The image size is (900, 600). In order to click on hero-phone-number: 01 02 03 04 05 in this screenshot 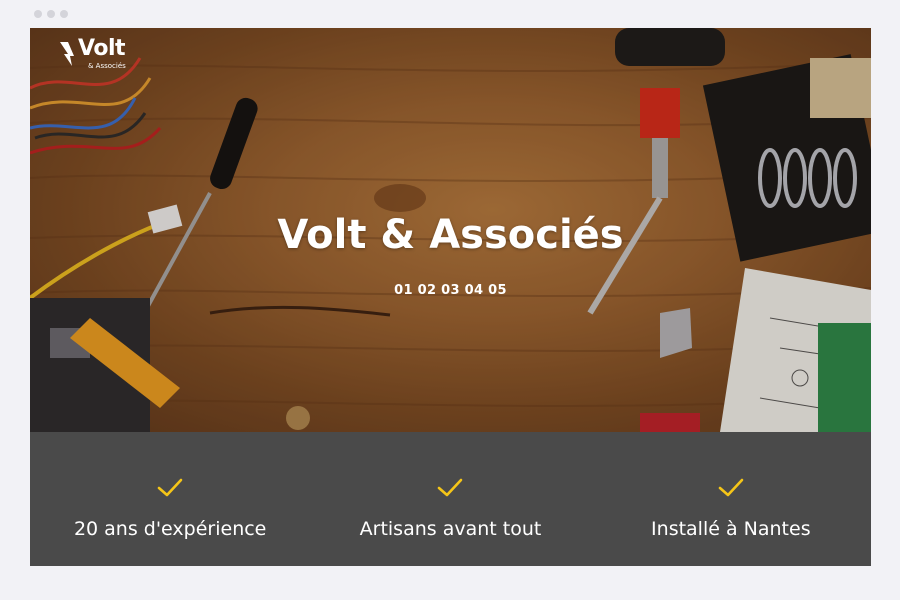, I will do `click(450, 290)`.